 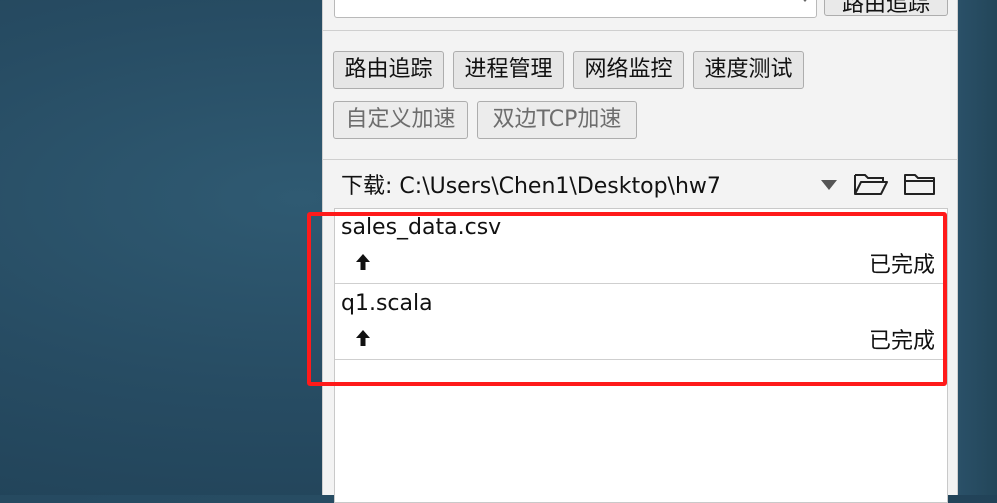 I want to click on route-trace-button: 路由追踪, so click(x=388, y=70).